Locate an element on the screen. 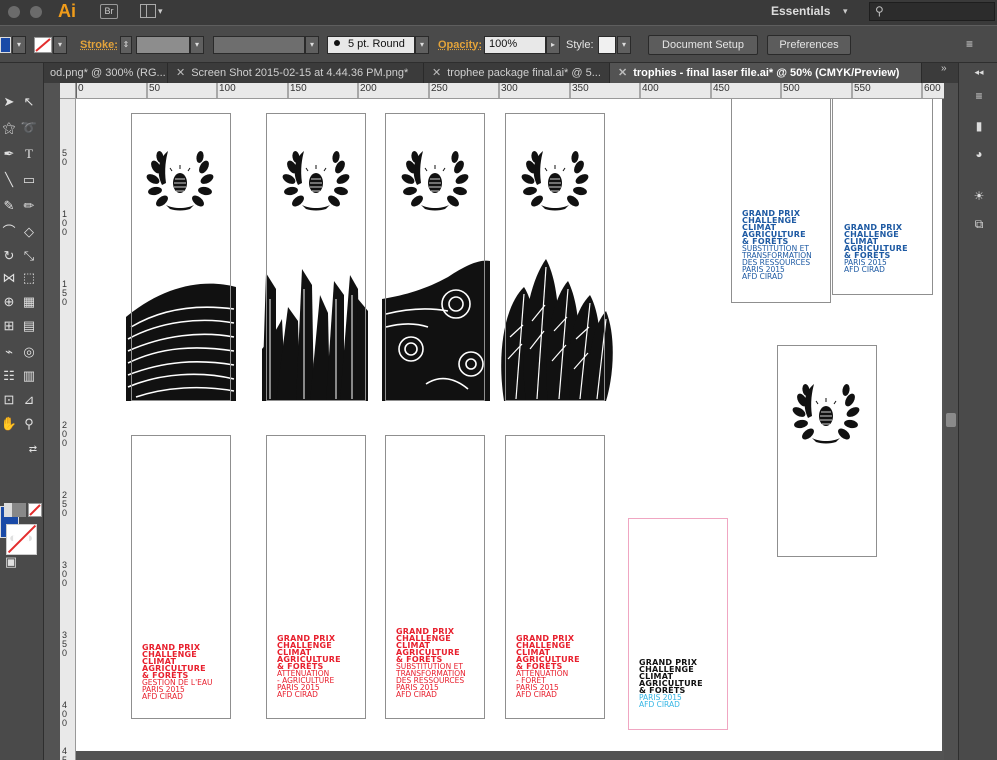 This screenshot has width=997, height=760. blob-brush-tool-icon: ⌒ is located at coordinates (9, 232).